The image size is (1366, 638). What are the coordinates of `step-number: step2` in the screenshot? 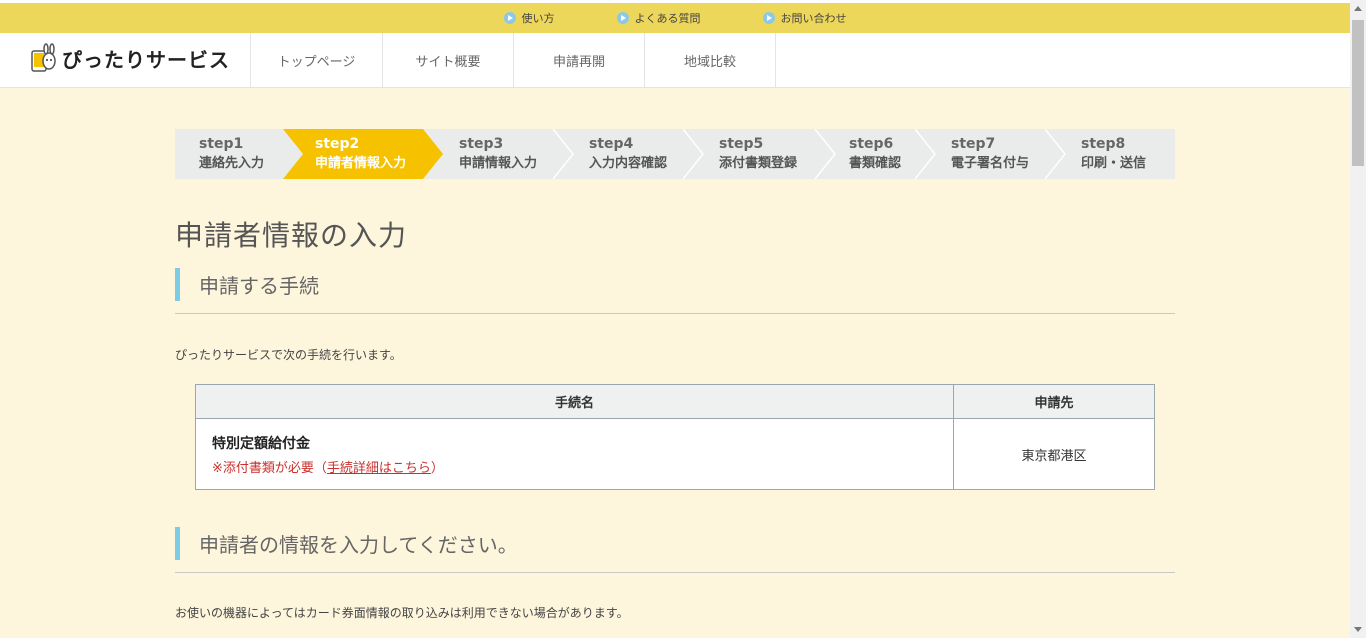 It's located at (337, 144).